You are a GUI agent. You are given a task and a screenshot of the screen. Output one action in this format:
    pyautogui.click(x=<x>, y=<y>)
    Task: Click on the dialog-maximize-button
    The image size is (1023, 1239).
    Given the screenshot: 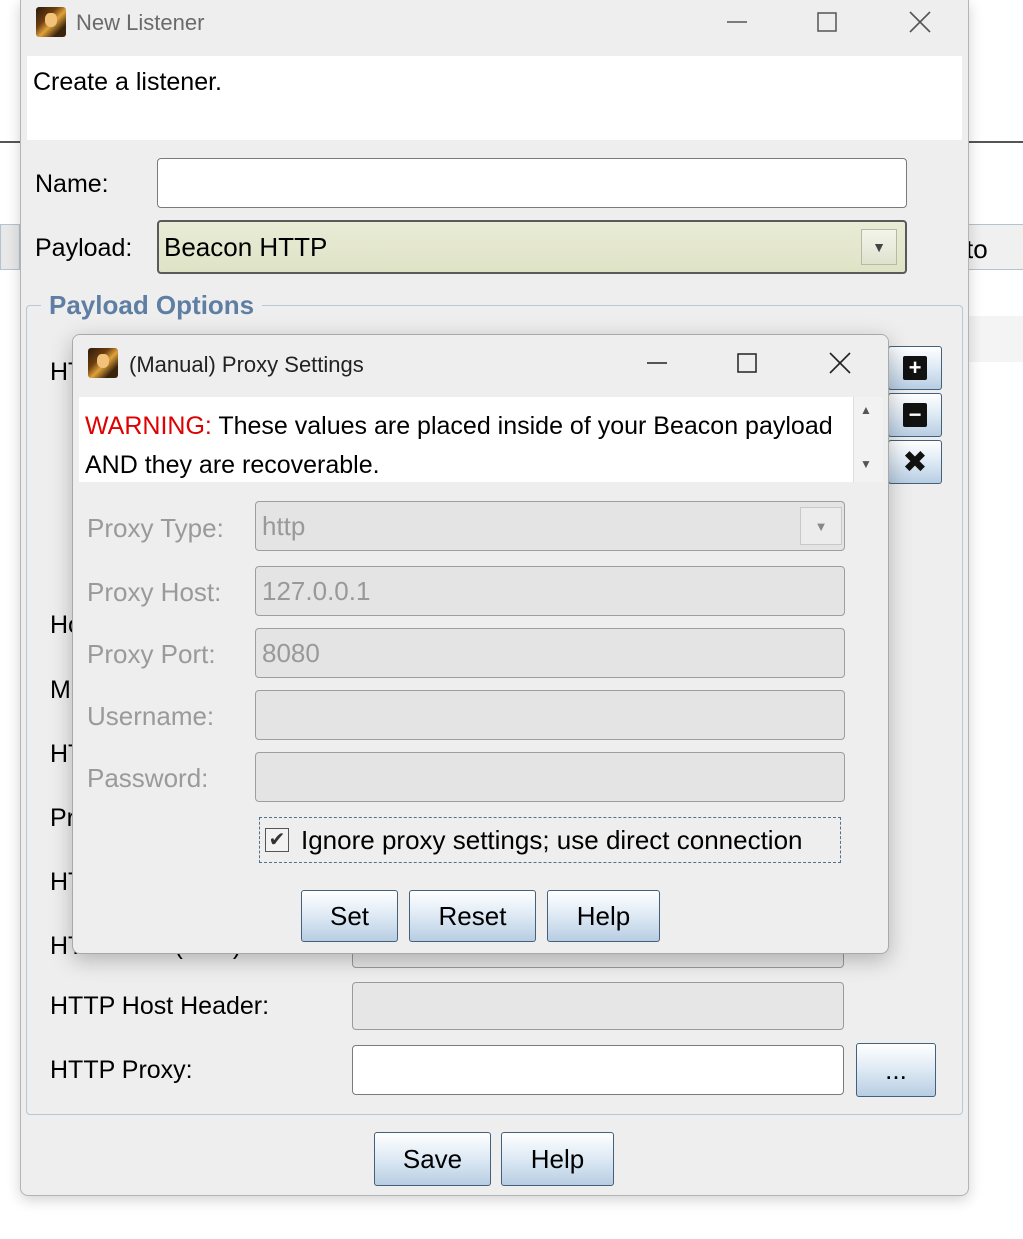 What is the action you would take?
    pyautogui.click(x=747, y=363)
    